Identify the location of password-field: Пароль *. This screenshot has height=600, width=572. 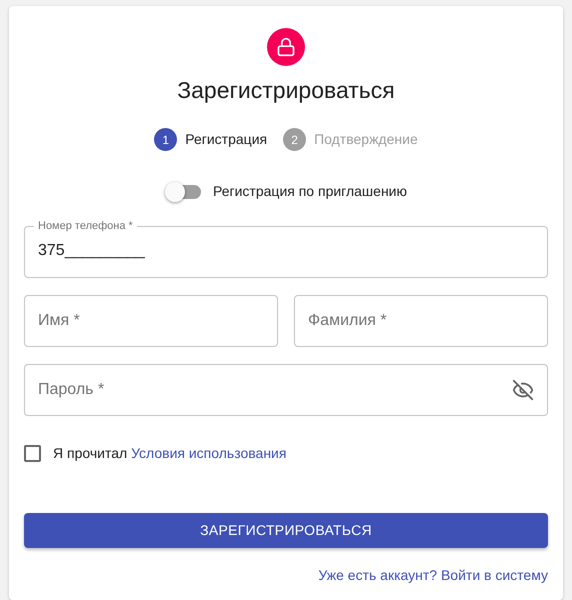
(286, 390).